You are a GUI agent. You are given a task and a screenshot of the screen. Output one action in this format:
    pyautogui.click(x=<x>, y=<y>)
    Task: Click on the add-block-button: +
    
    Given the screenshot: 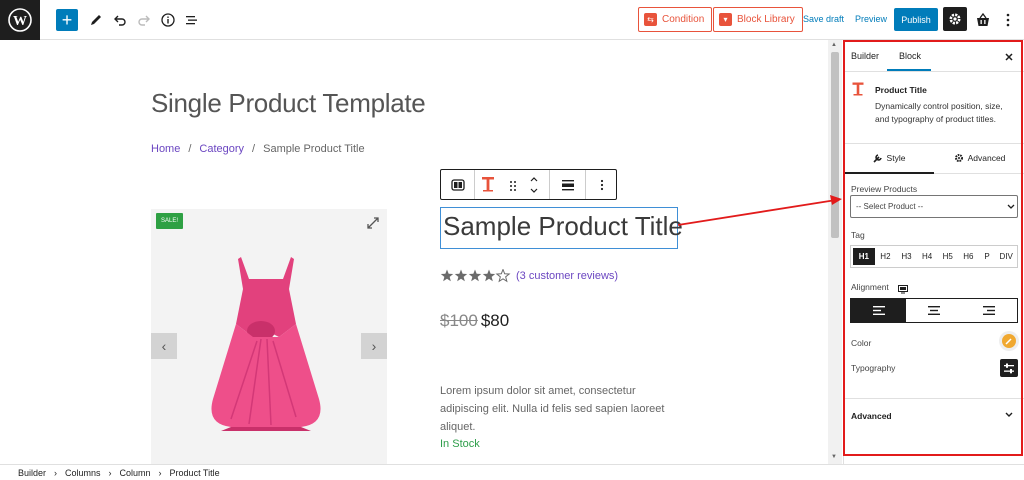 What is the action you would take?
    pyautogui.click(x=67, y=20)
    